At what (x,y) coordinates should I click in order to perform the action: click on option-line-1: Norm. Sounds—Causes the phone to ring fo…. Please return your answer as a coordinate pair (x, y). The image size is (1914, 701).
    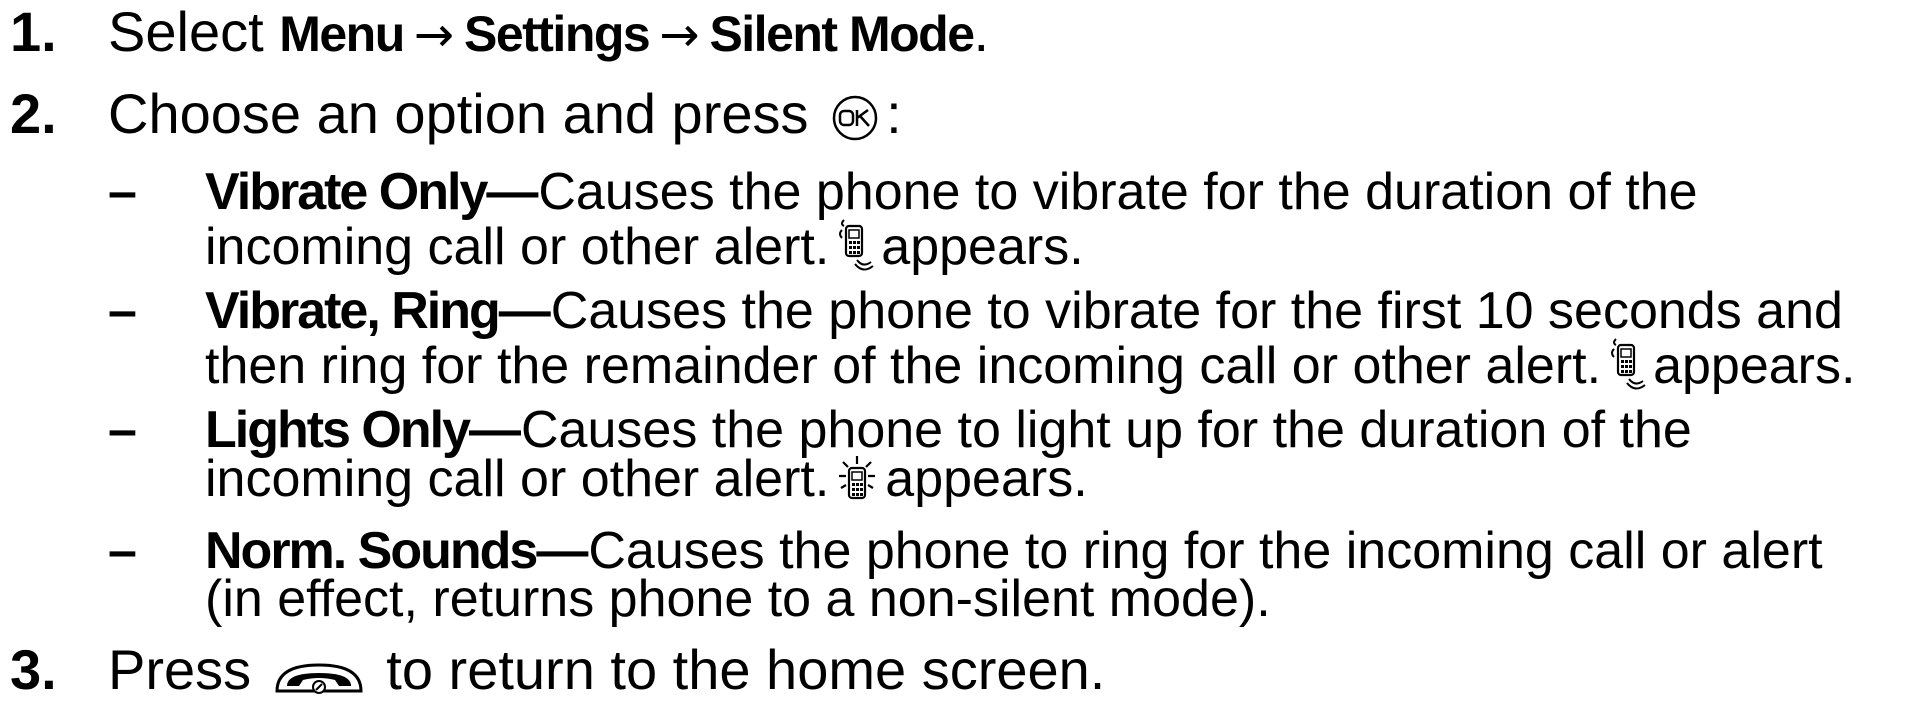
    Looking at the image, I should click on (1014, 551).